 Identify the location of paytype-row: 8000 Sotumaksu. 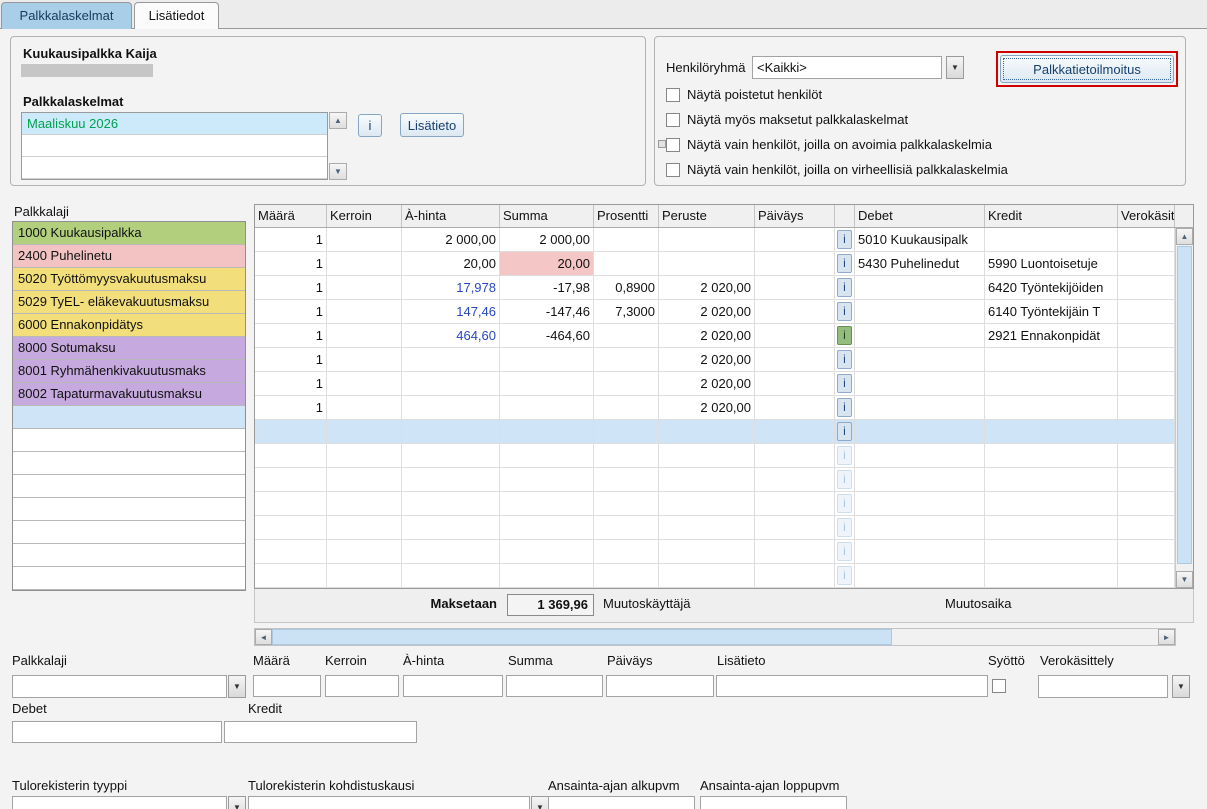
(129, 348).